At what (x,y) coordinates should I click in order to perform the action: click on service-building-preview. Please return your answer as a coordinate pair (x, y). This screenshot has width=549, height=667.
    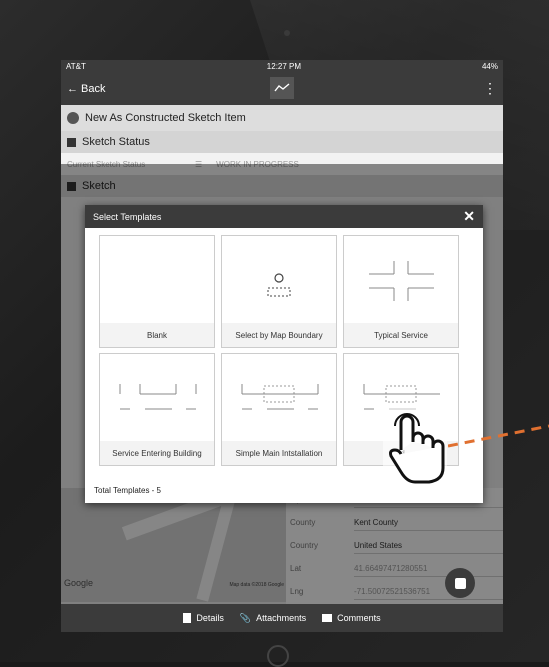
    Looking at the image, I should click on (157, 397).